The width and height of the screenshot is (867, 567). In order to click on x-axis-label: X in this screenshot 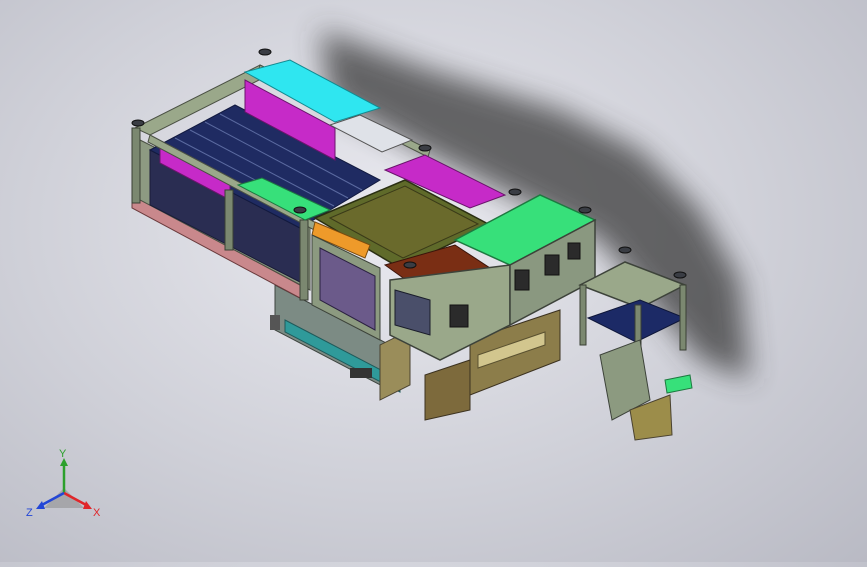, I will do `click(97, 513)`.